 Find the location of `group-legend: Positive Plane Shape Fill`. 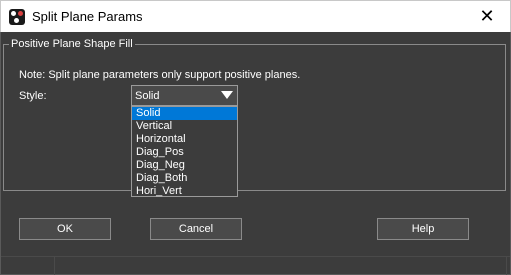

group-legend: Positive Plane Shape Fill is located at coordinates (72, 44).